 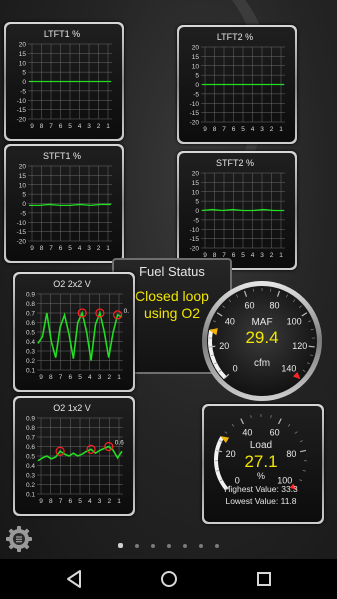 I want to click on y-tick-label: 0.7, so click(x=30, y=438).